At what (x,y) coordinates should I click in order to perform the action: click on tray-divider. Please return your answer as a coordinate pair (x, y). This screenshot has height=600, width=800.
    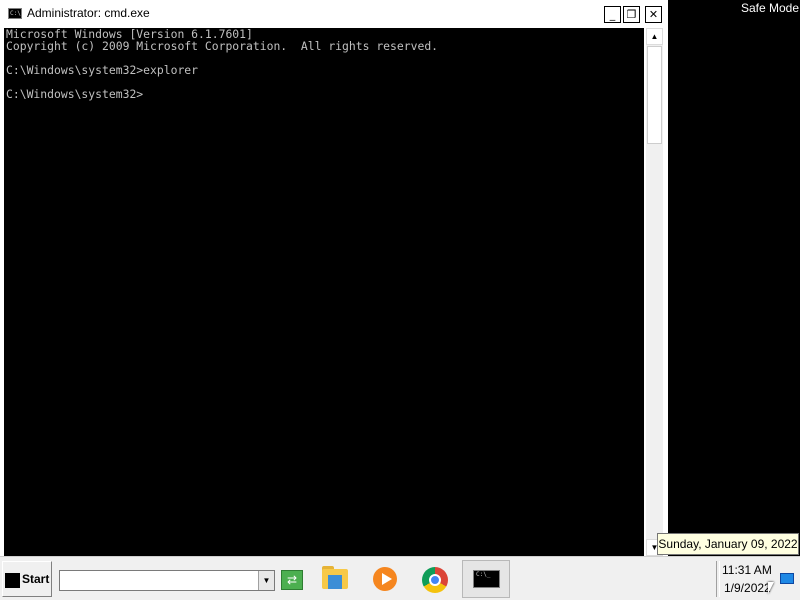
    Looking at the image, I should click on (718, 579).